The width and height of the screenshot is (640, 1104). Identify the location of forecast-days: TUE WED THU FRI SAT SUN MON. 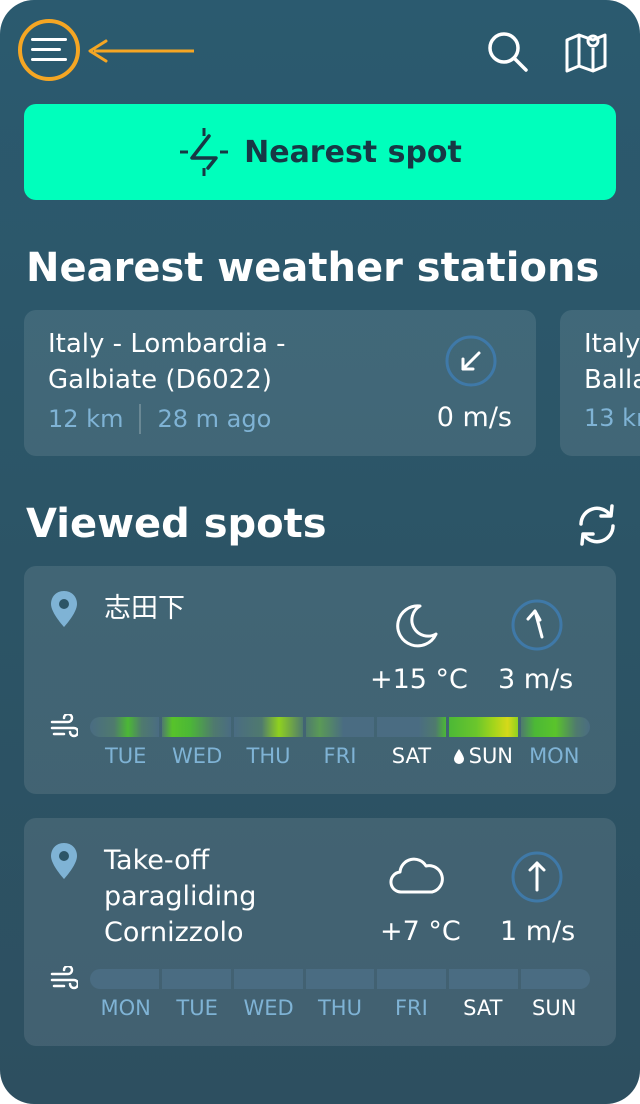
(340, 756).